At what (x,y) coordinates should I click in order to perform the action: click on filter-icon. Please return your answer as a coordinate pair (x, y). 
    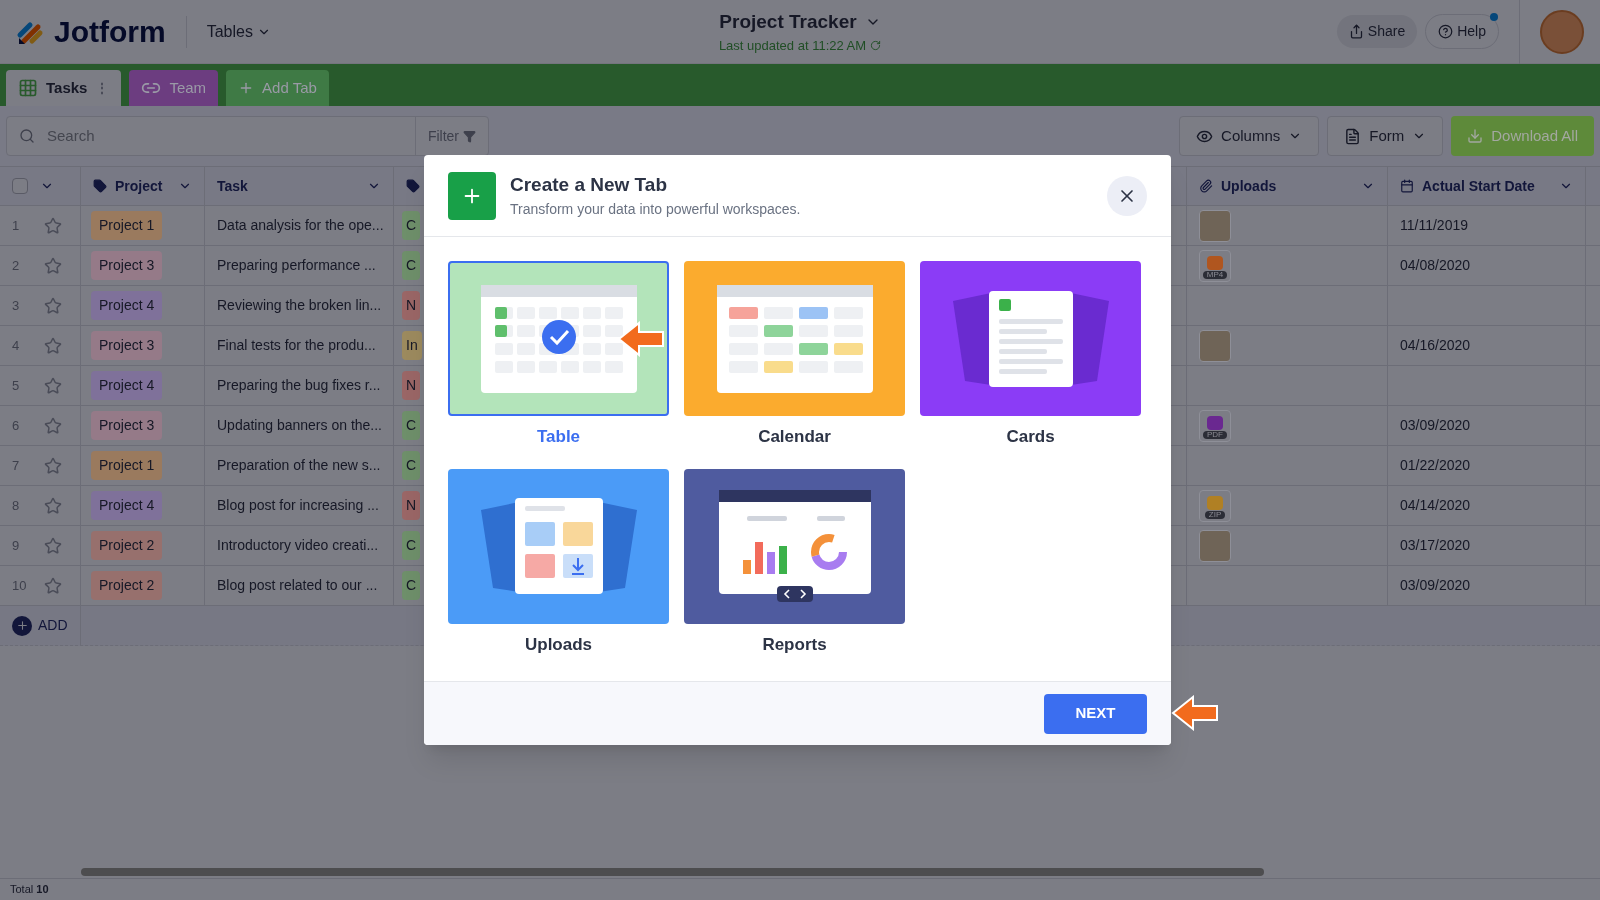
    Looking at the image, I should click on (469, 136).